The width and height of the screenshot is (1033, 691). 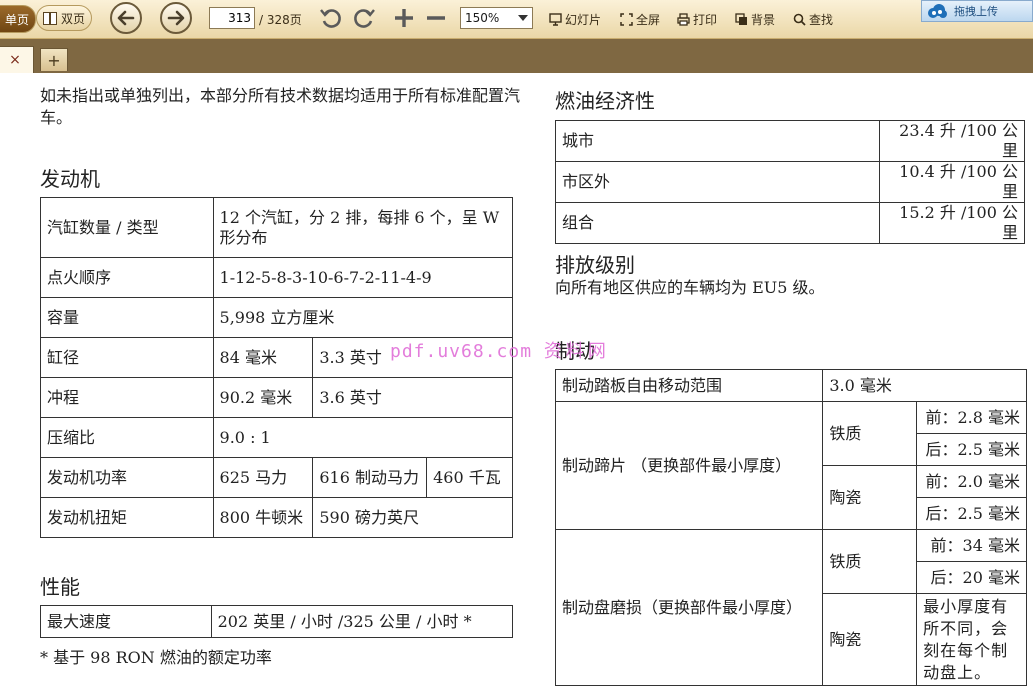 I want to click on find-button: 查找, so click(x=813, y=19).